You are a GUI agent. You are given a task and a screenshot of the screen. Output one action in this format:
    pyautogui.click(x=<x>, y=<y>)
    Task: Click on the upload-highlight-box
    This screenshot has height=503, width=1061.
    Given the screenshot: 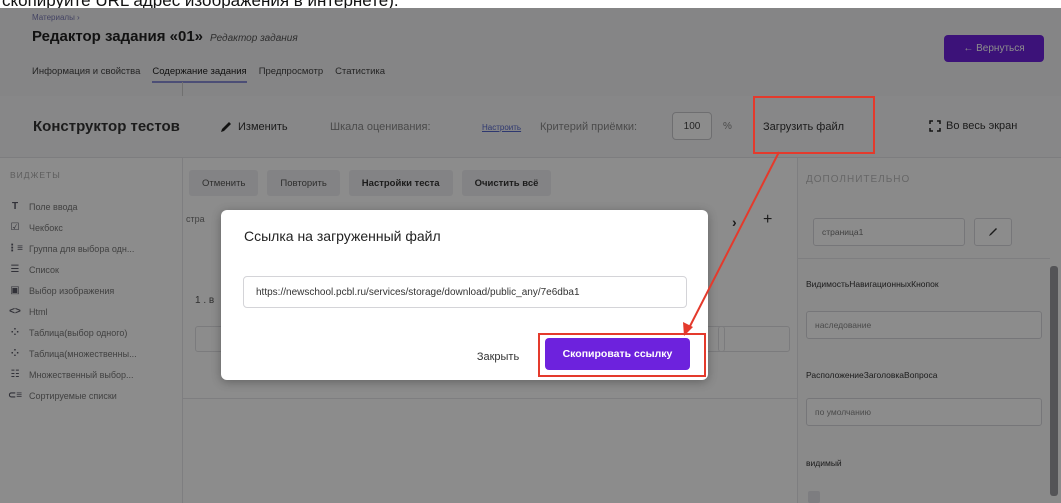 What is the action you would take?
    pyautogui.click(x=814, y=125)
    